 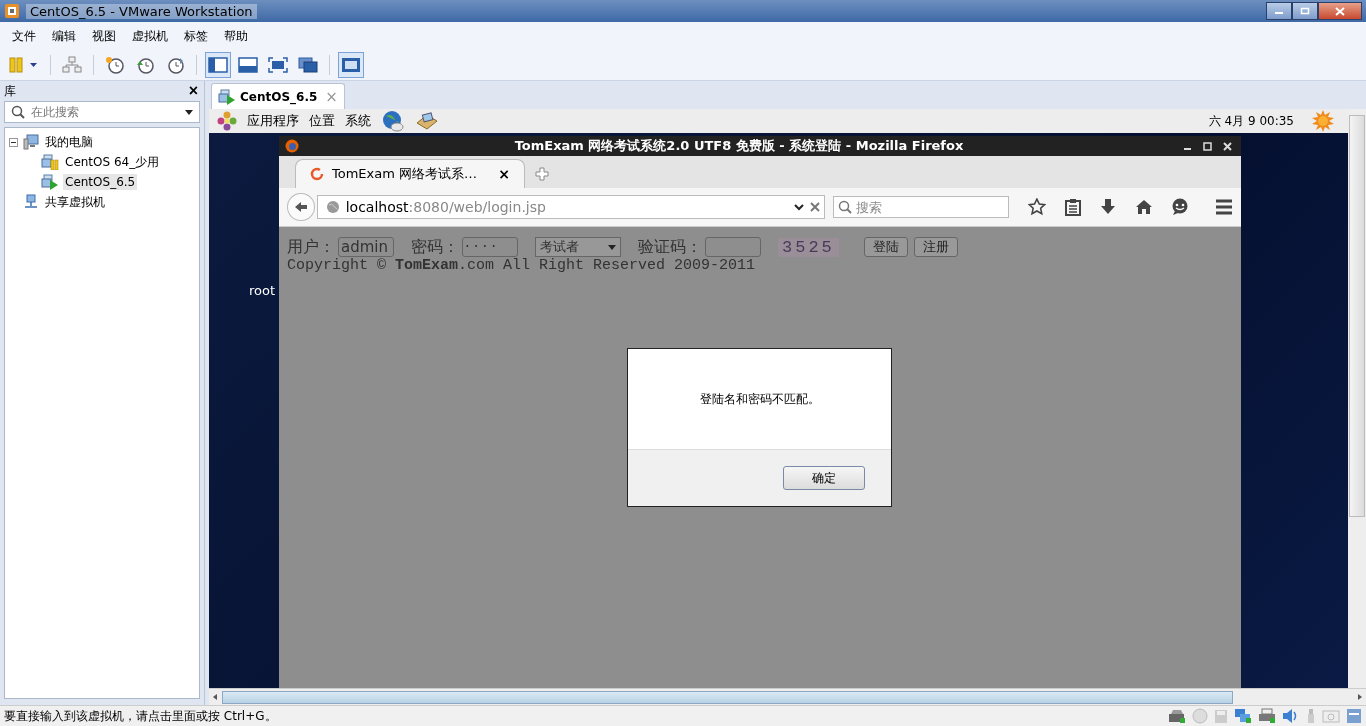 What do you see at coordinates (1360, 697) in the screenshot?
I see `scroll-right-icon` at bounding box center [1360, 697].